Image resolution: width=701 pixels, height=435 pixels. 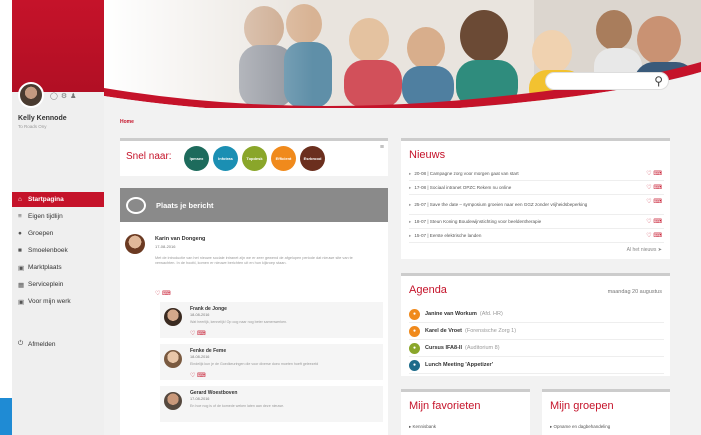 I want to click on sidebar-item-smoelenboek: ■ Smoelenboek, so click(x=58, y=250).